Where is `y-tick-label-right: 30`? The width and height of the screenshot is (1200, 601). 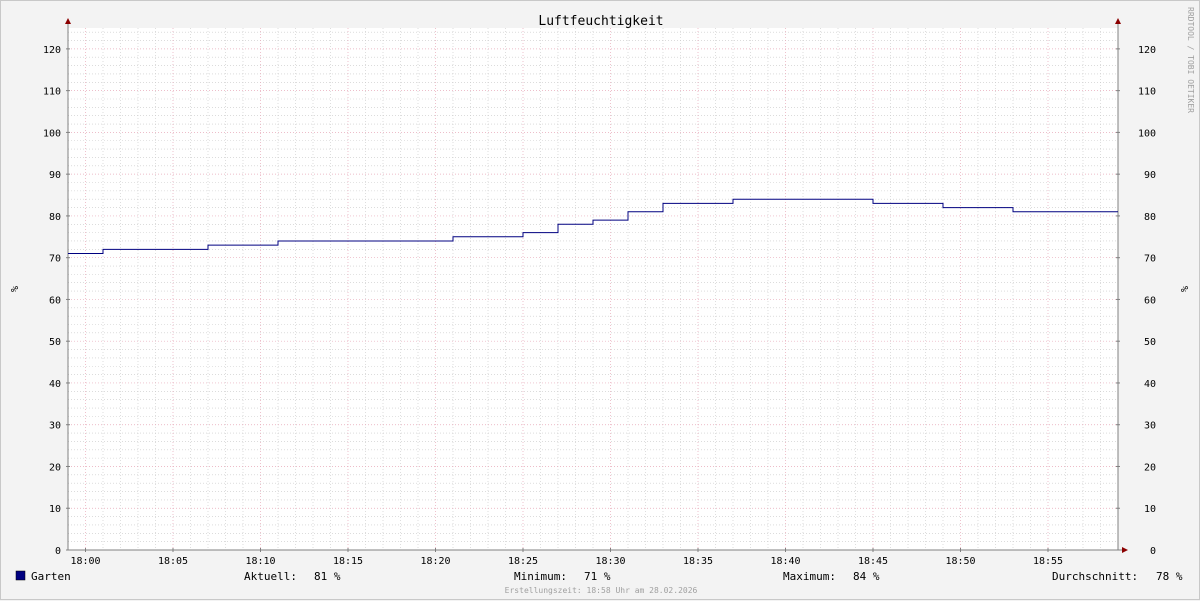
y-tick-label-right: 30 is located at coordinates (1150, 426).